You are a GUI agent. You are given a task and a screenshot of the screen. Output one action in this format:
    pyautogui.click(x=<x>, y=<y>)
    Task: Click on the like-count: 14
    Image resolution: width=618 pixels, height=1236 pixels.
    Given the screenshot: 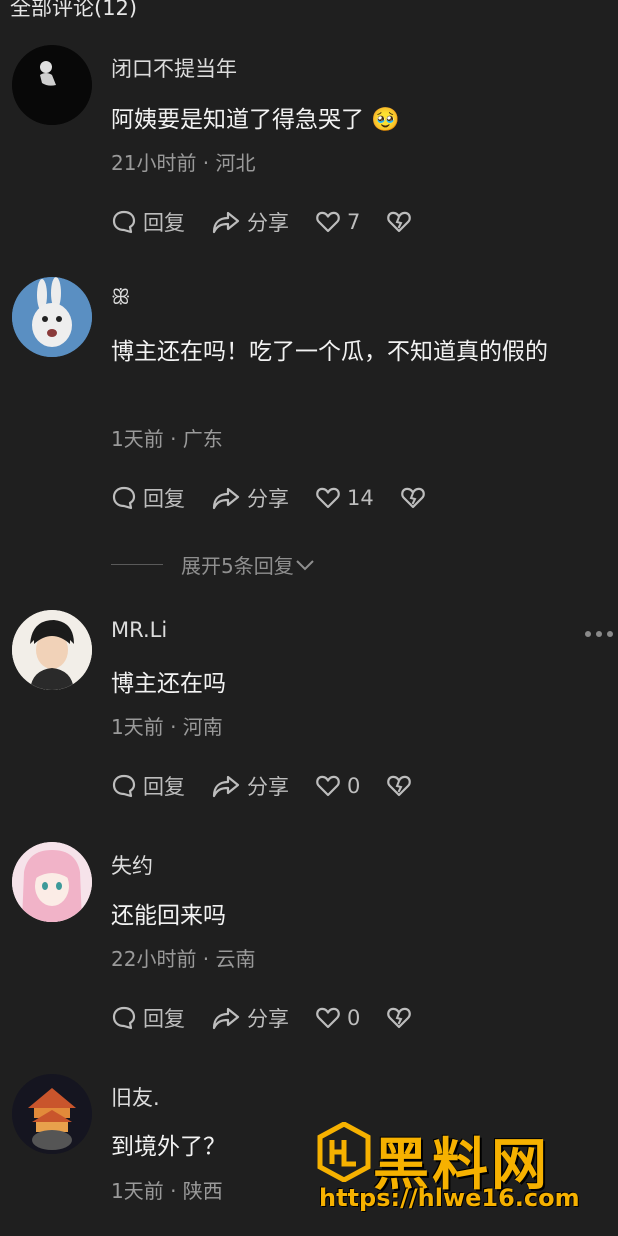 What is the action you would take?
    pyautogui.click(x=360, y=498)
    